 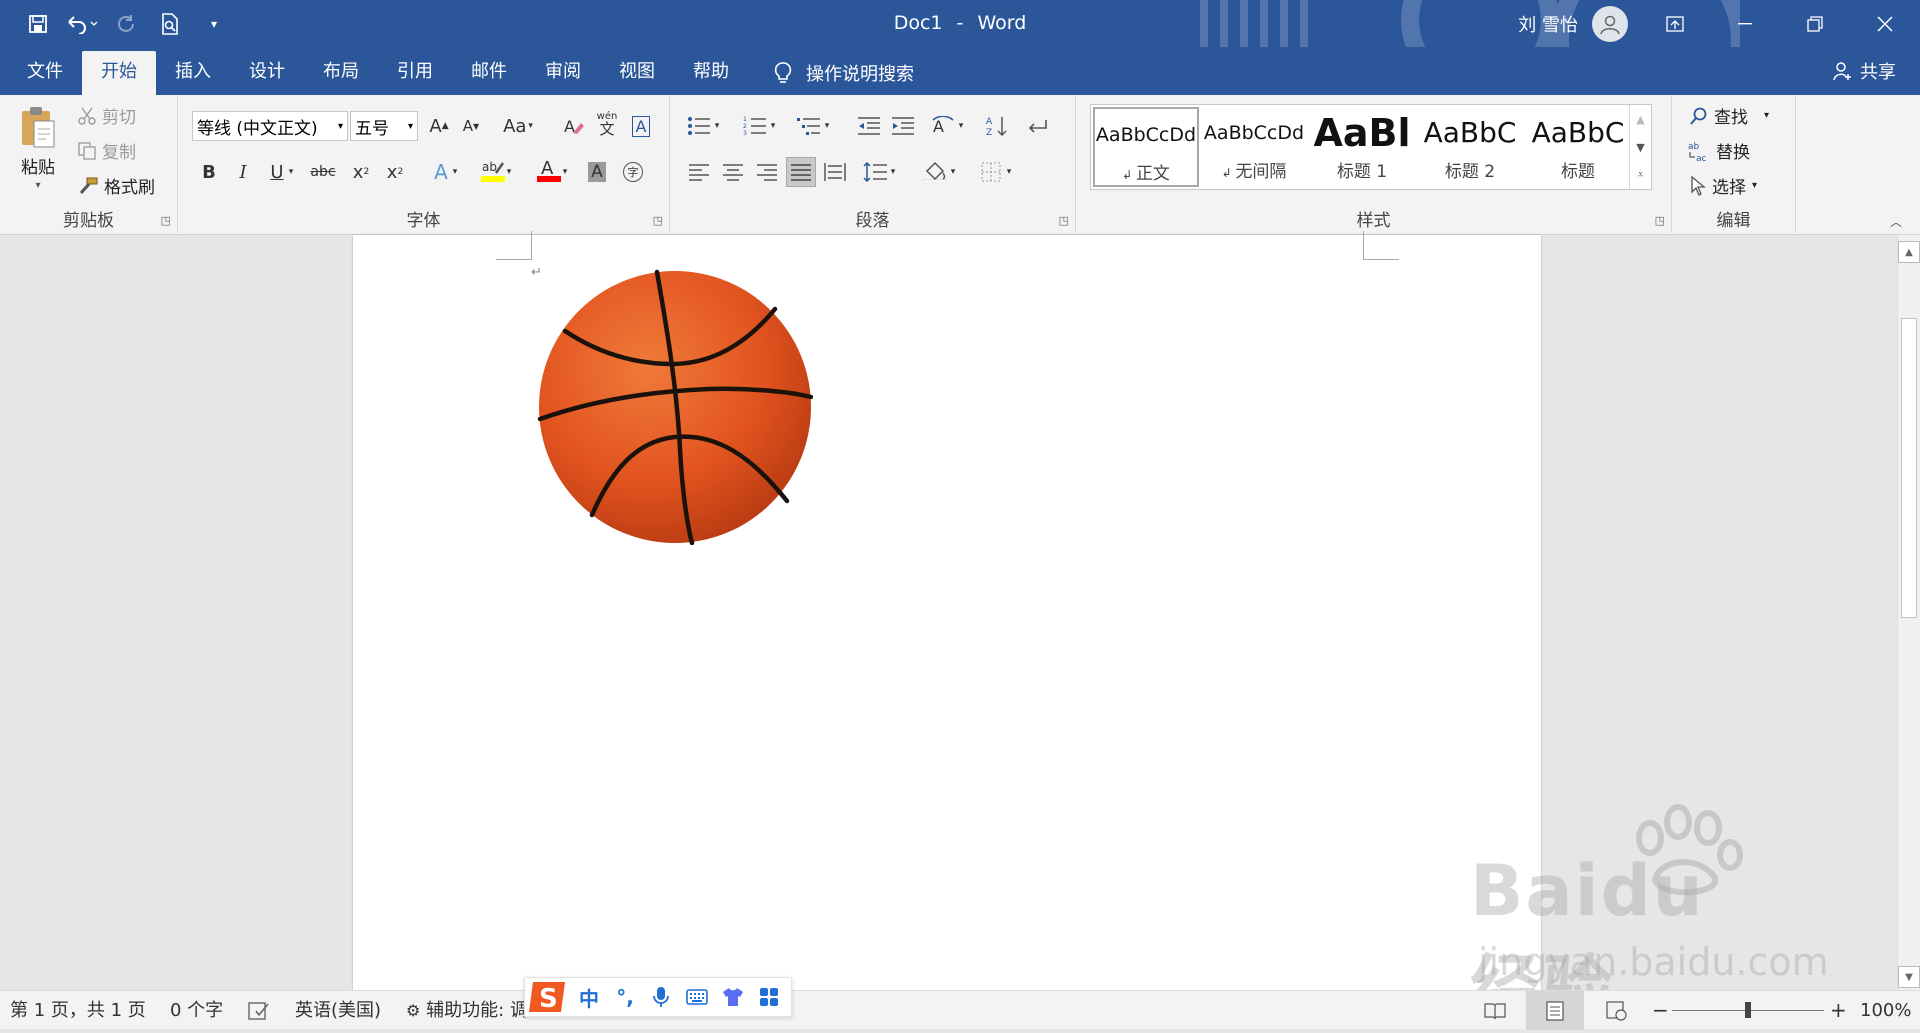 I want to click on microphone-icon, so click(x=661, y=997).